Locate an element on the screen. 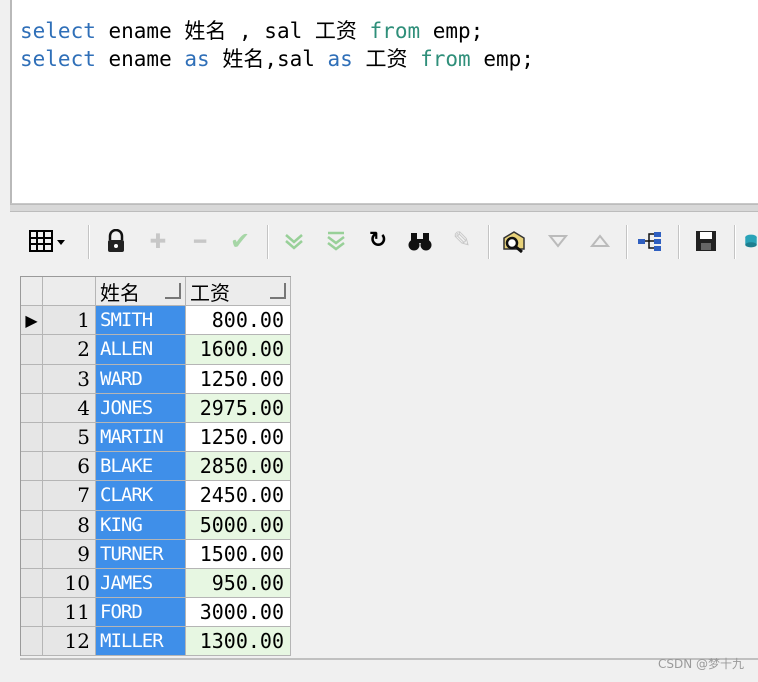 This screenshot has width=758, height=682. column-header-label: 工资 is located at coordinates (210, 292).